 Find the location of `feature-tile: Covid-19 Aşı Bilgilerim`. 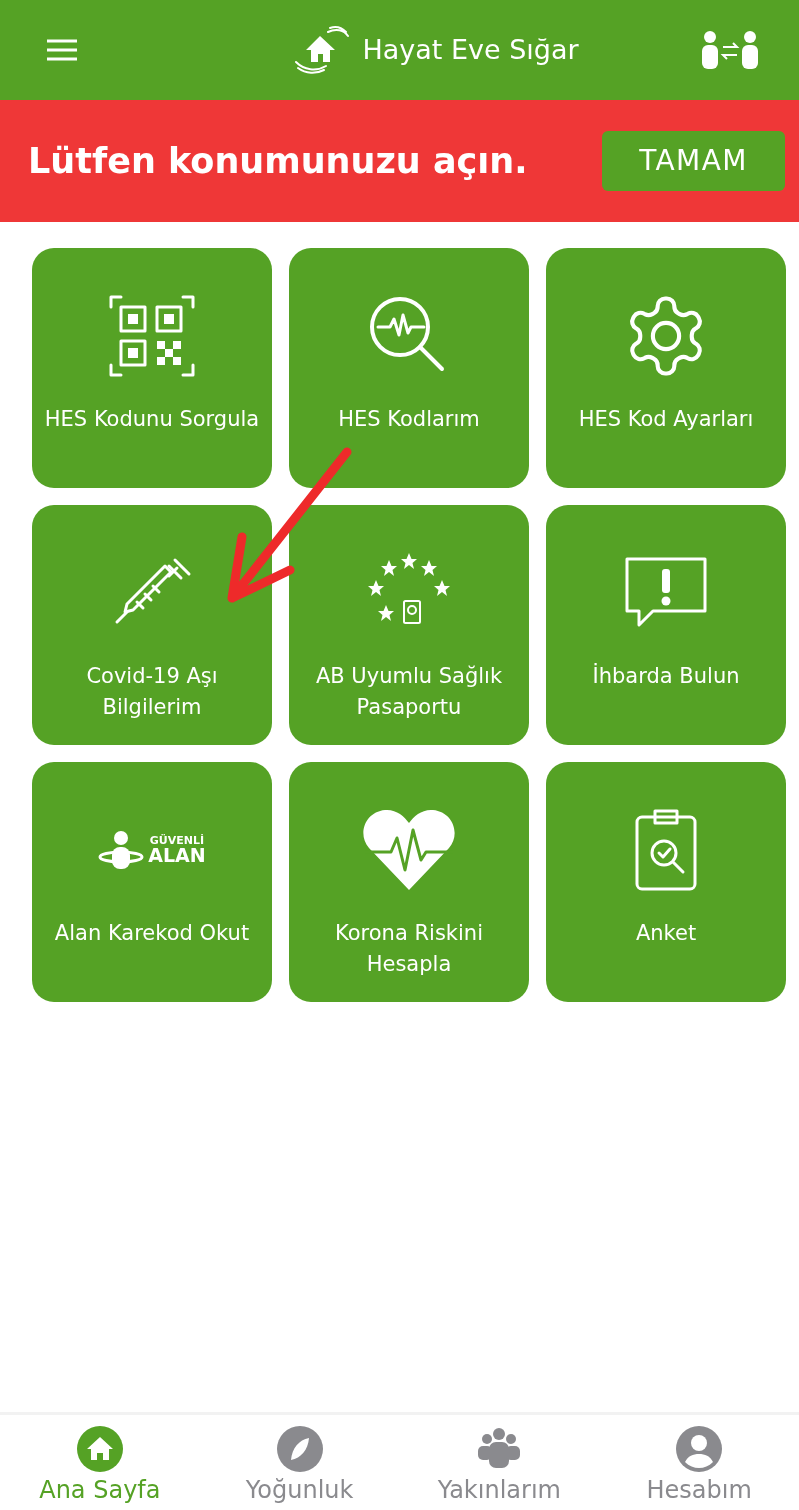

feature-tile: Covid-19 Aşı Bilgilerim is located at coordinates (152, 625).